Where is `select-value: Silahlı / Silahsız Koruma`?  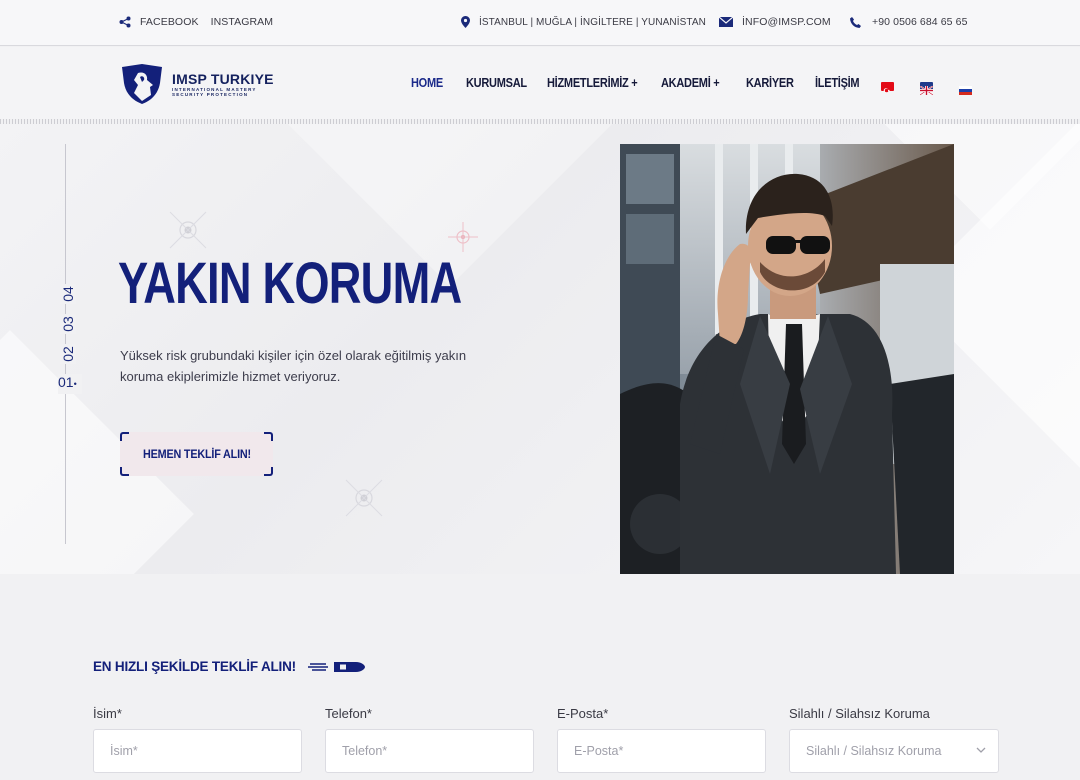
select-value: Silahlı / Silahsız Koruma is located at coordinates (874, 751).